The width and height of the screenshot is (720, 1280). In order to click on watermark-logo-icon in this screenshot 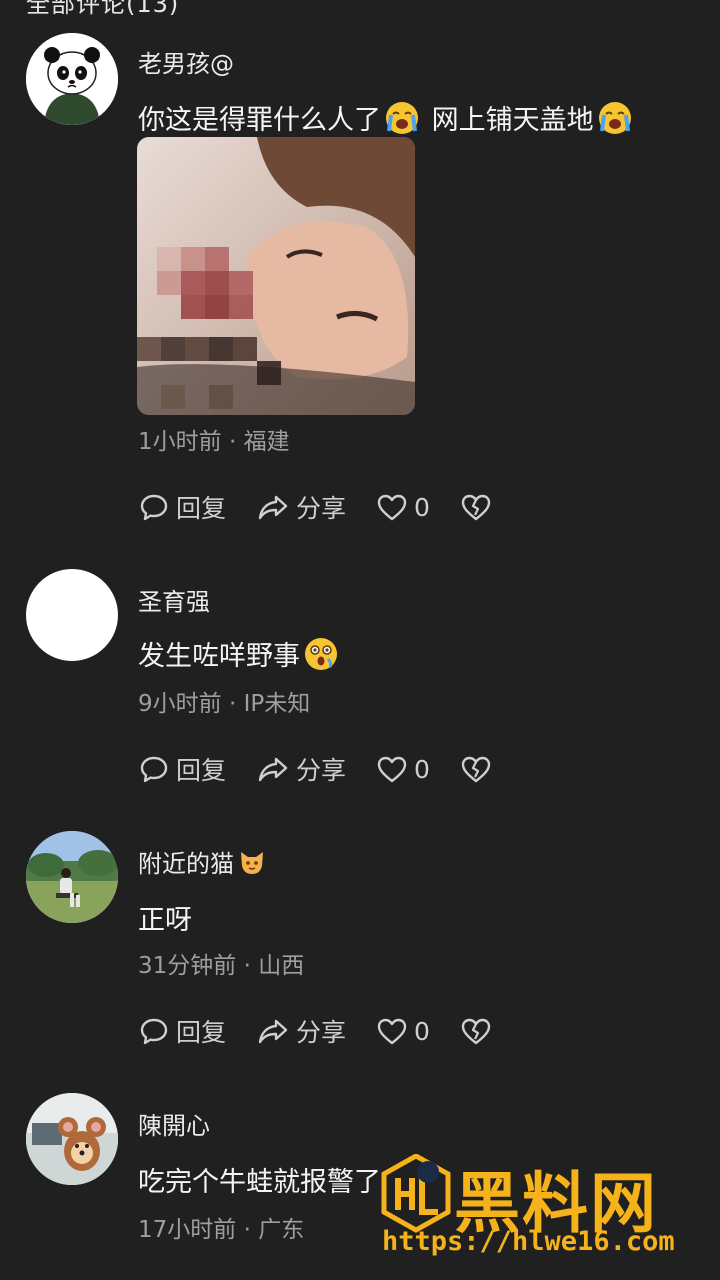, I will do `click(416, 1193)`.